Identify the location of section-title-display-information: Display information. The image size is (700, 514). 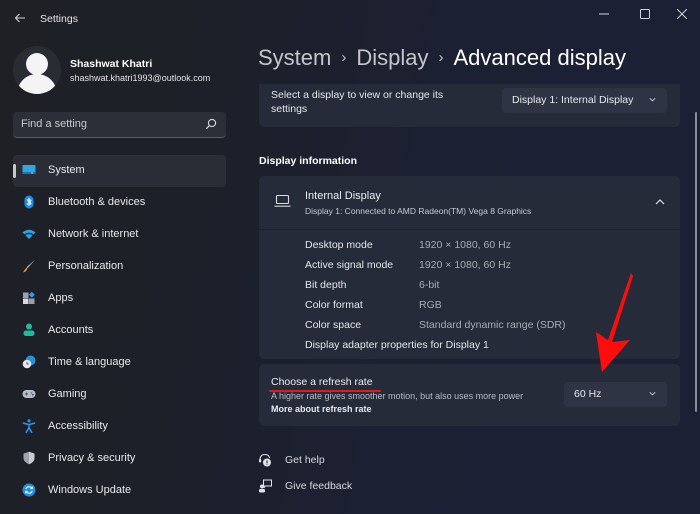
(308, 161).